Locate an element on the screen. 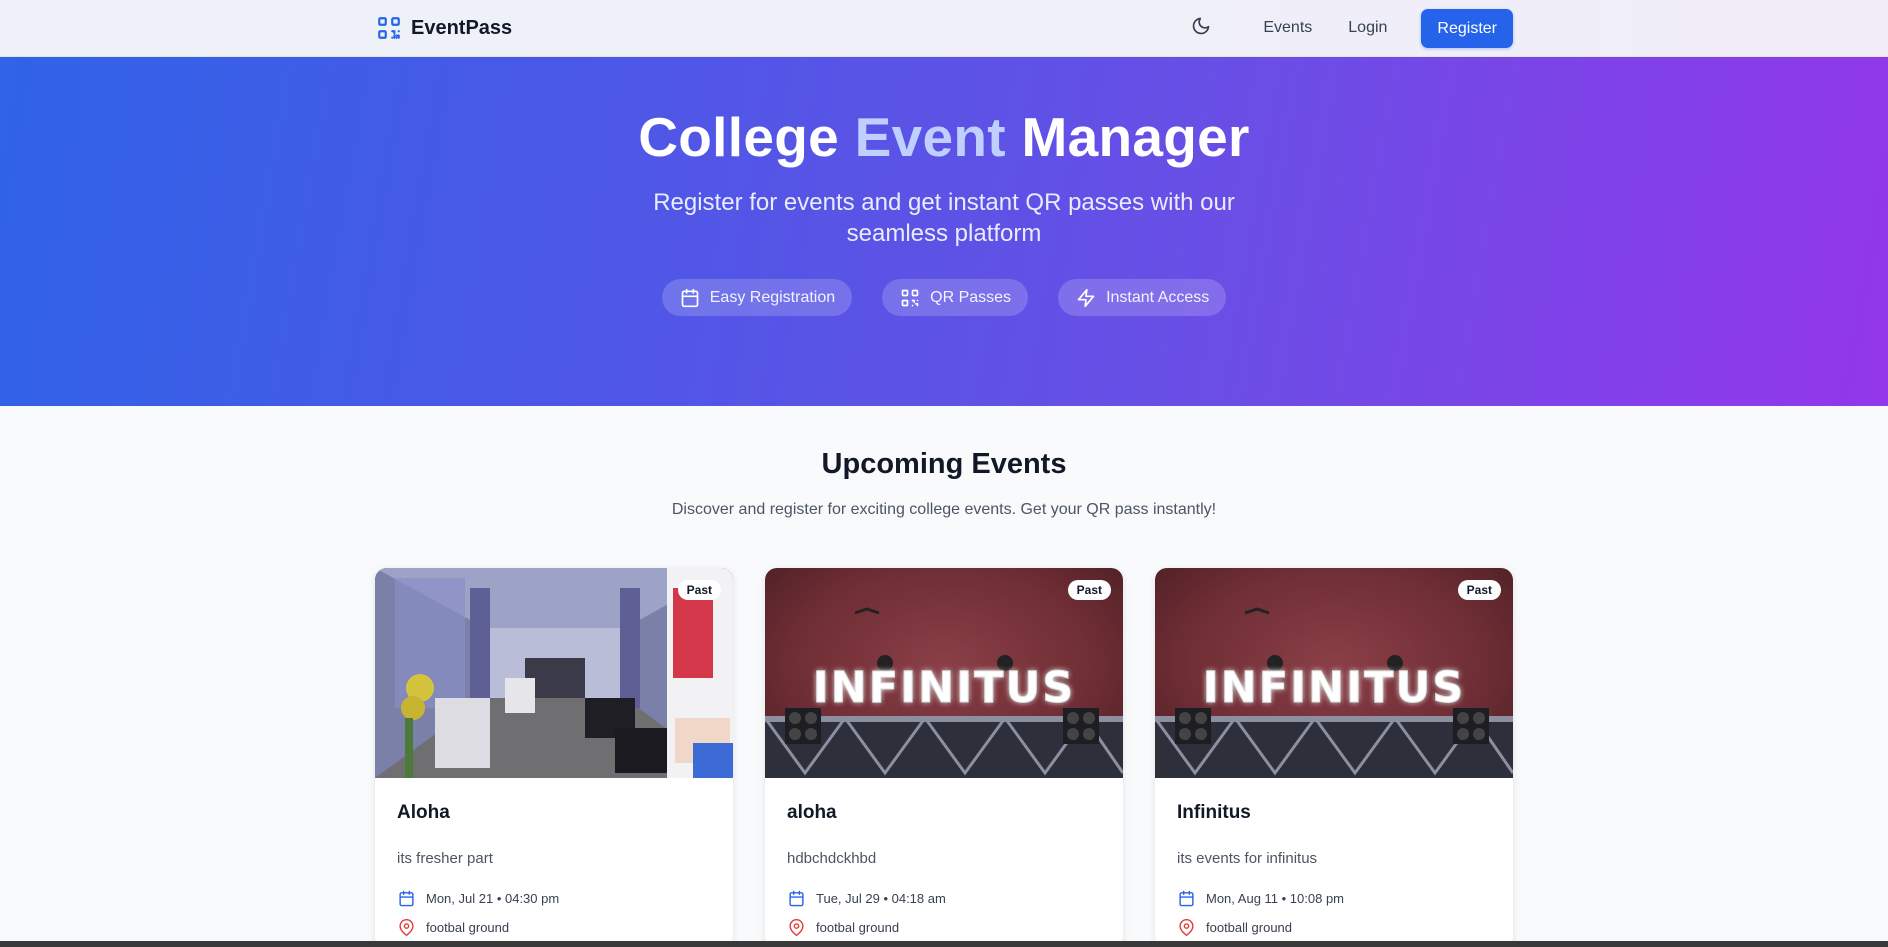 This screenshot has height=947, width=1888. nav-link-login: Login is located at coordinates (1367, 28).